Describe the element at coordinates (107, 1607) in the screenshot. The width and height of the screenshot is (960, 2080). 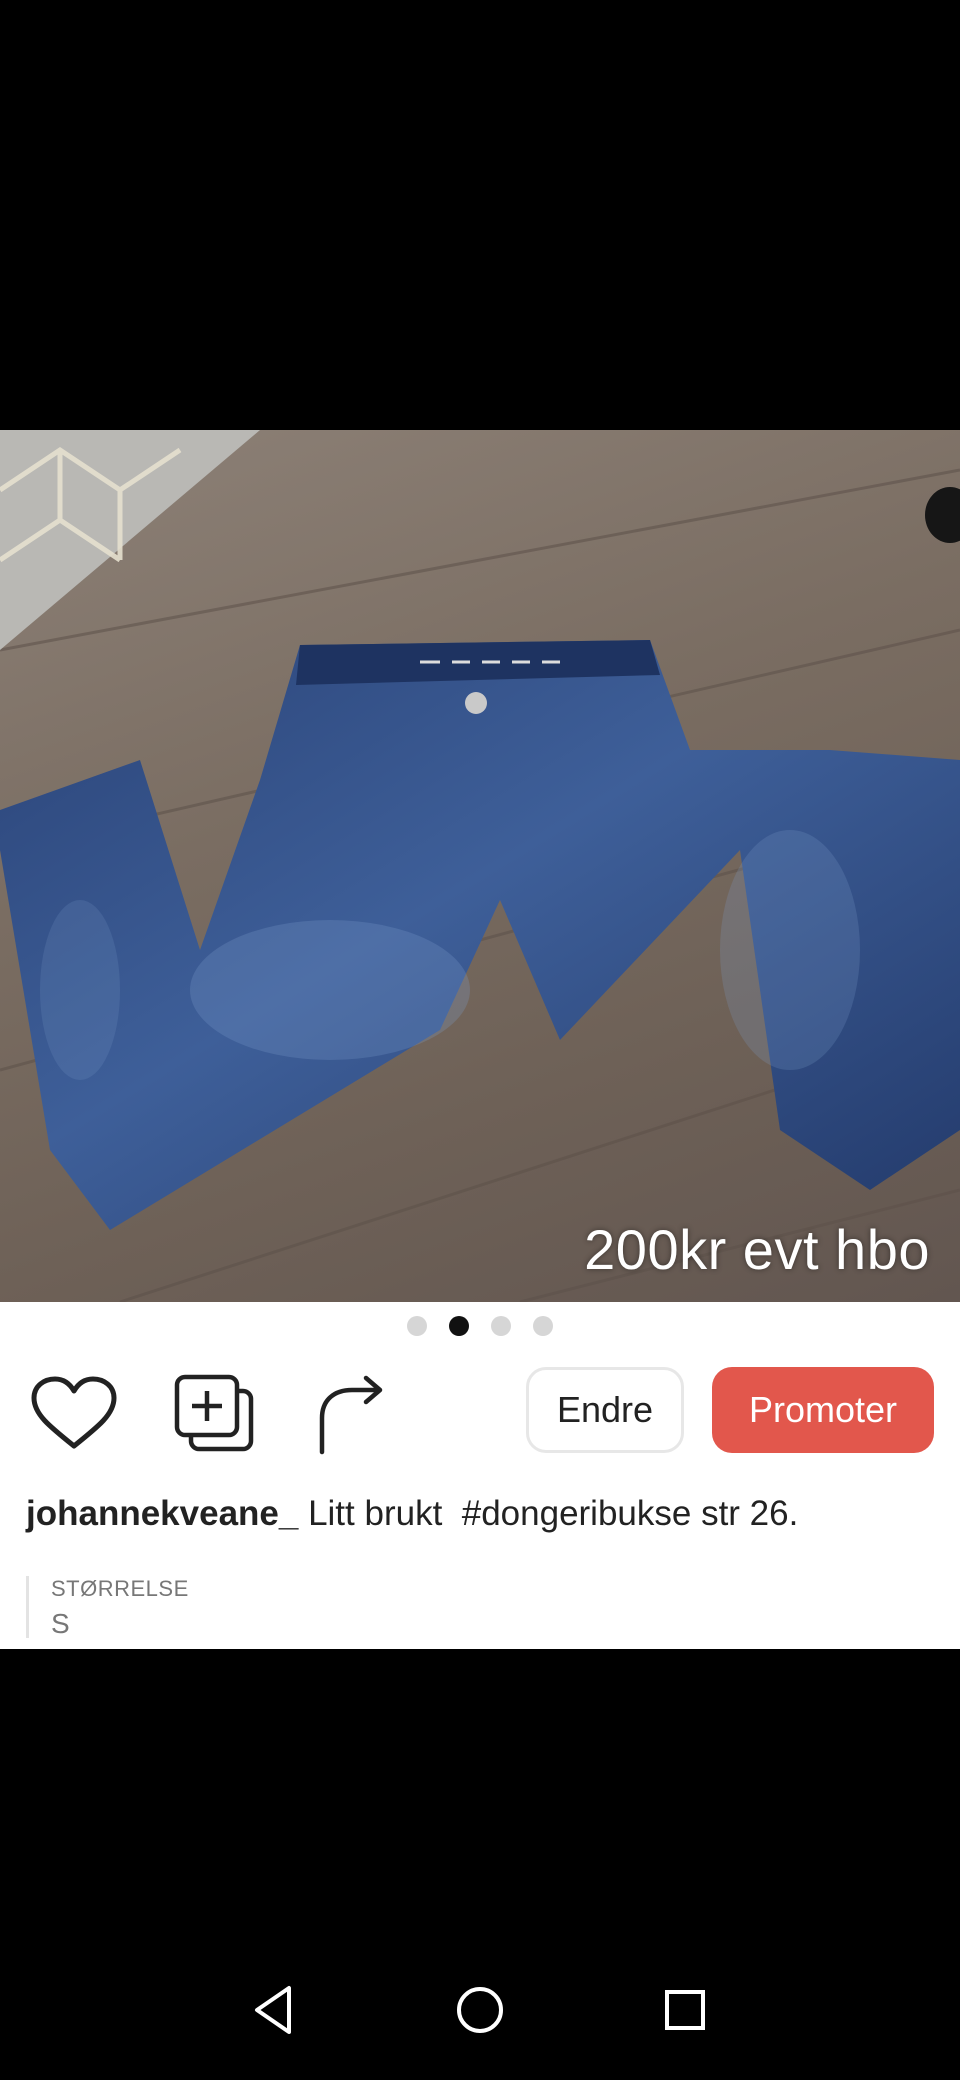
I see `size-detail: STØRRELSE S` at that location.